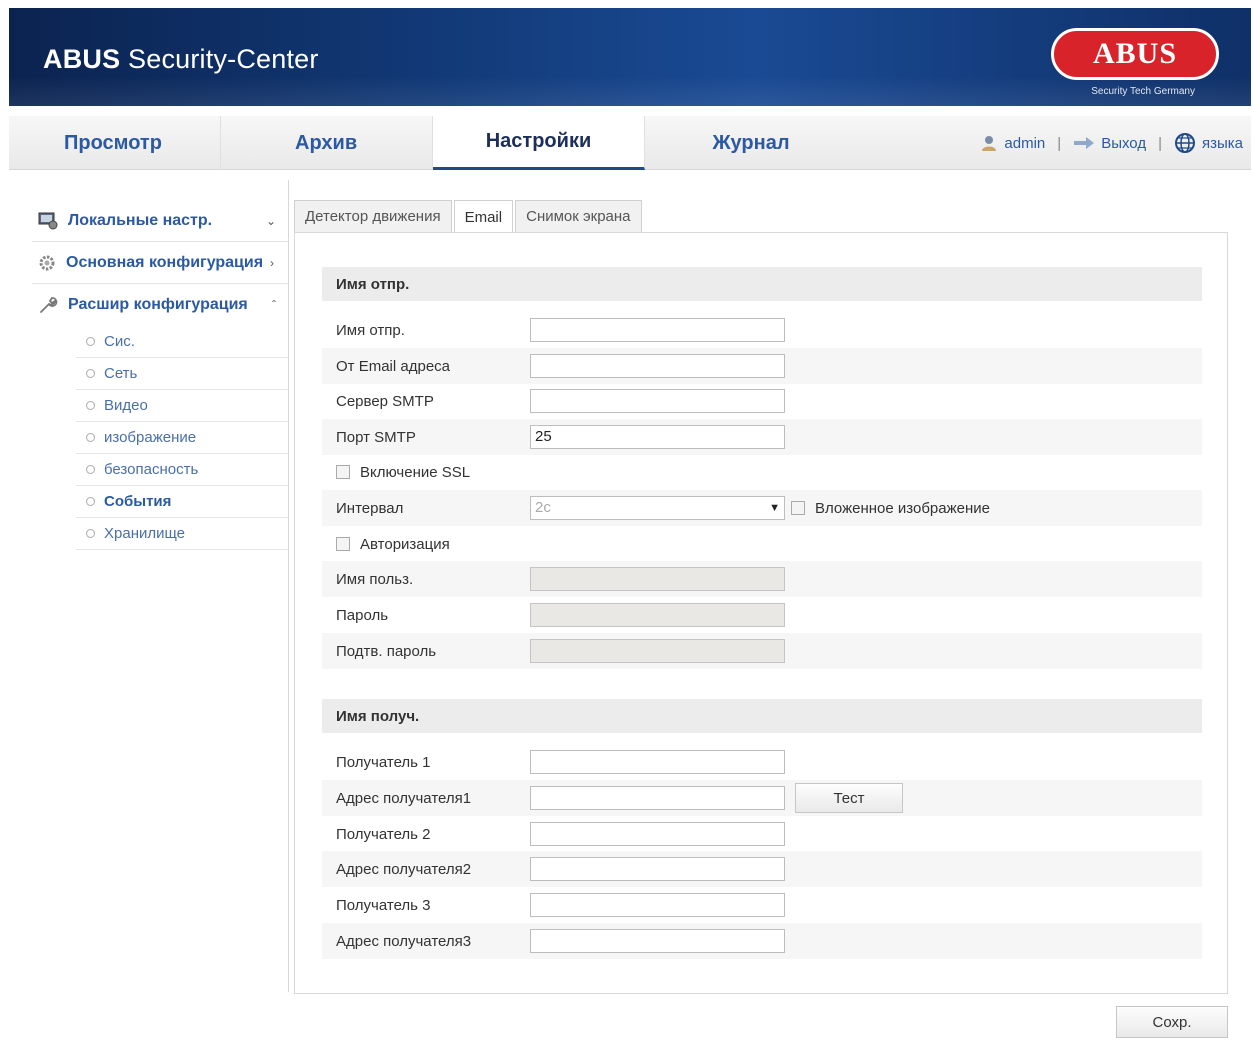 The height and width of the screenshot is (1042, 1254). Describe the element at coordinates (849, 798) in the screenshot. I see `test-button: Тест` at that location.